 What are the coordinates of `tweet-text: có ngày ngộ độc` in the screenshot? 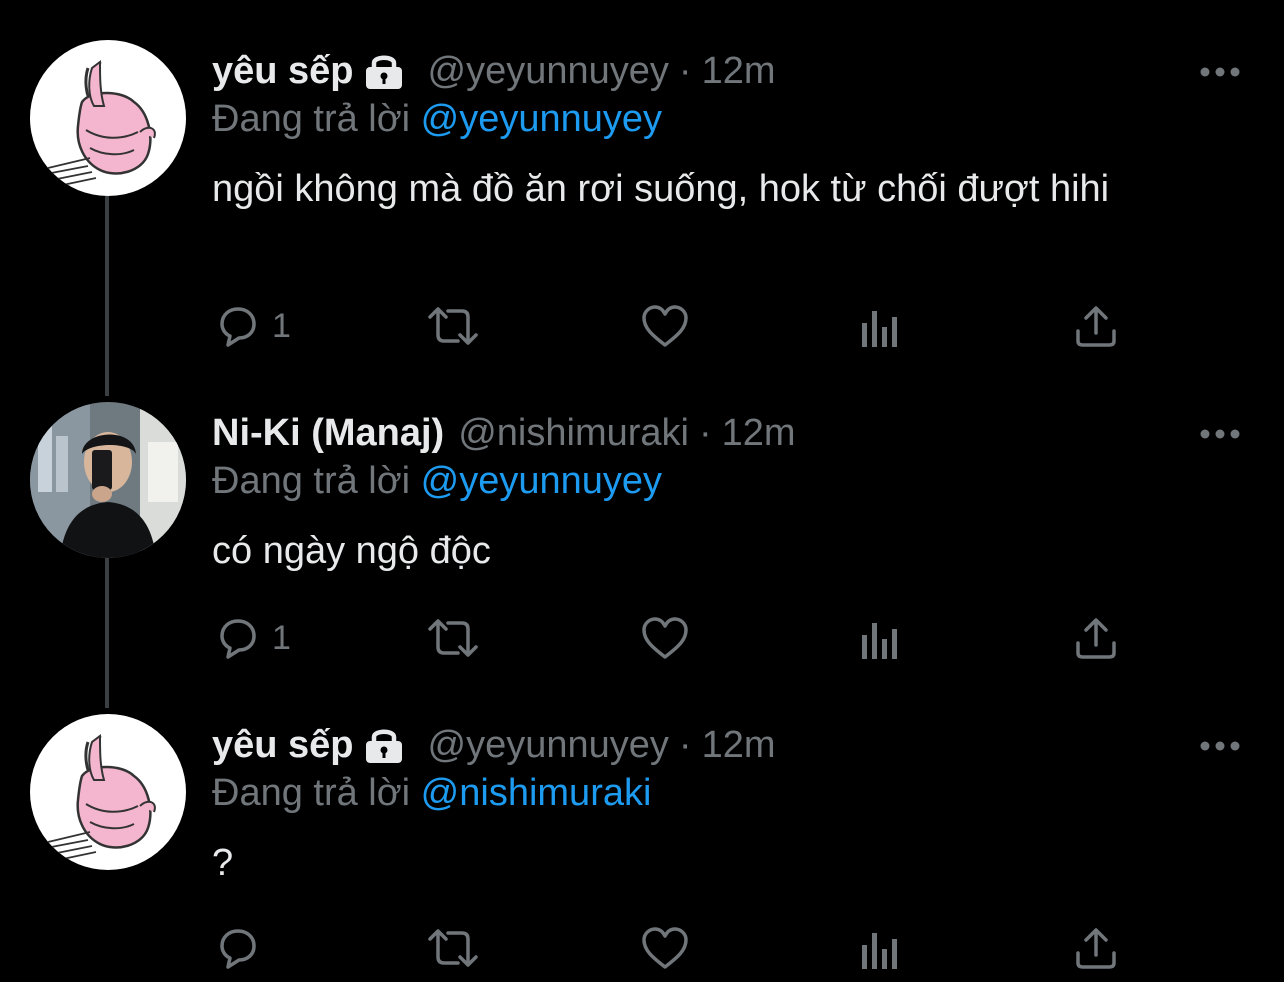 It's located at (351, 551).